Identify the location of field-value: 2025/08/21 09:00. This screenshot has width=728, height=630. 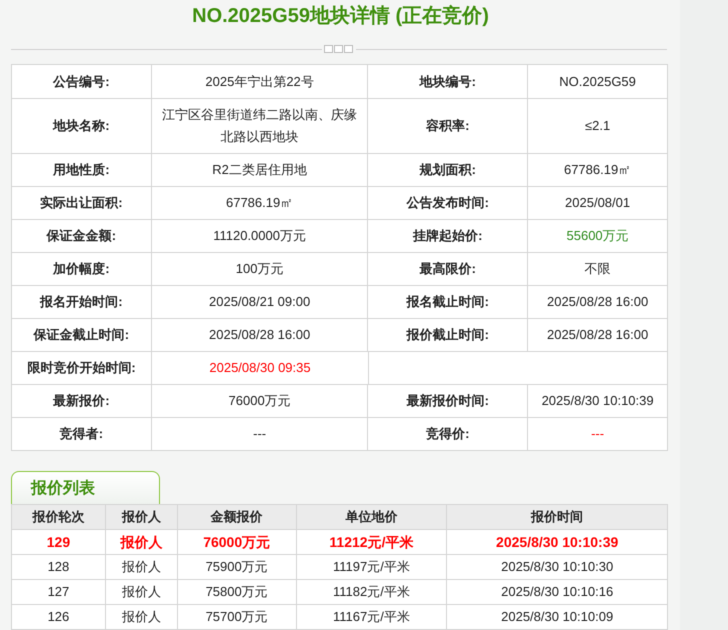
(259, 302).